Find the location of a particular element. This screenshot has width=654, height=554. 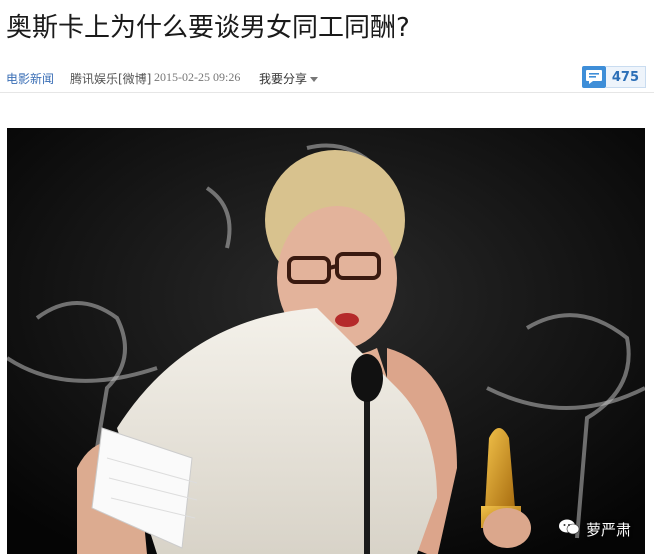

comment-button: 475 is located at coordinates (613, 77).